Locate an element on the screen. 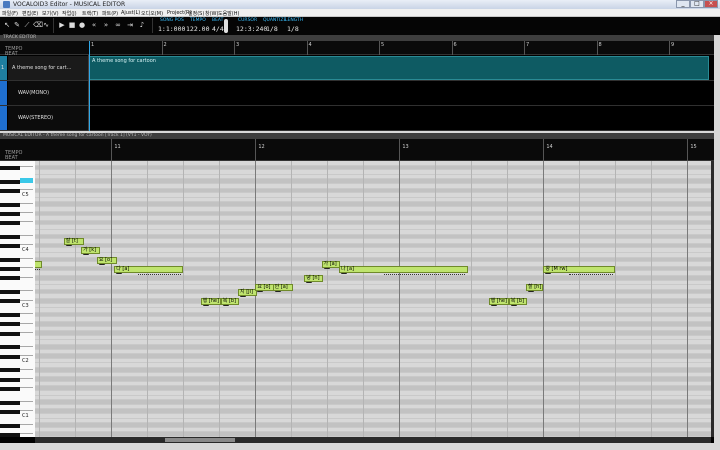 The height and width of the screenshot is (450, 720). loop-icon: ∞ is located at coordinates (118, 25).